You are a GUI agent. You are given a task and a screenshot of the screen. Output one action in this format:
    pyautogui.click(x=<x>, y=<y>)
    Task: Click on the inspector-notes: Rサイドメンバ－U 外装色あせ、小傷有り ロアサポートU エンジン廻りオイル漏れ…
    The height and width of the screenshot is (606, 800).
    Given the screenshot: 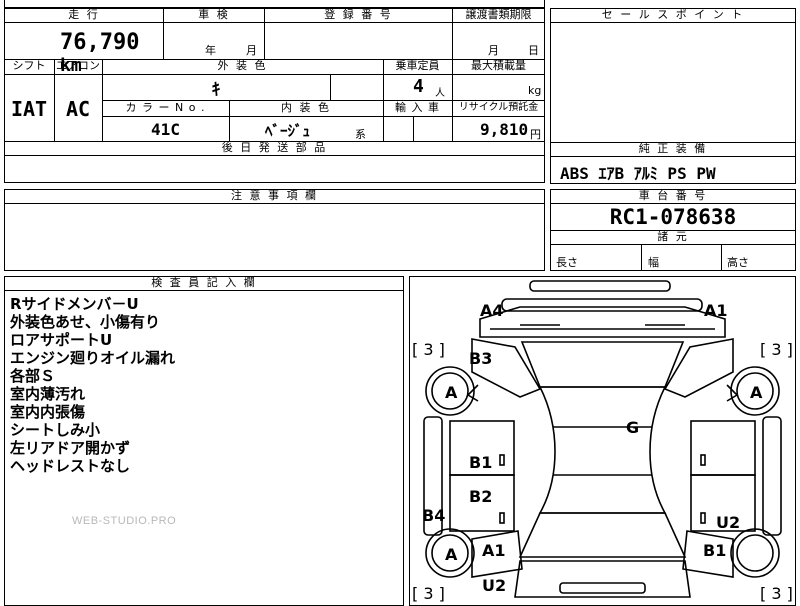 What is the action you would take?
    pyautogui.click(x=92, y=385)
    